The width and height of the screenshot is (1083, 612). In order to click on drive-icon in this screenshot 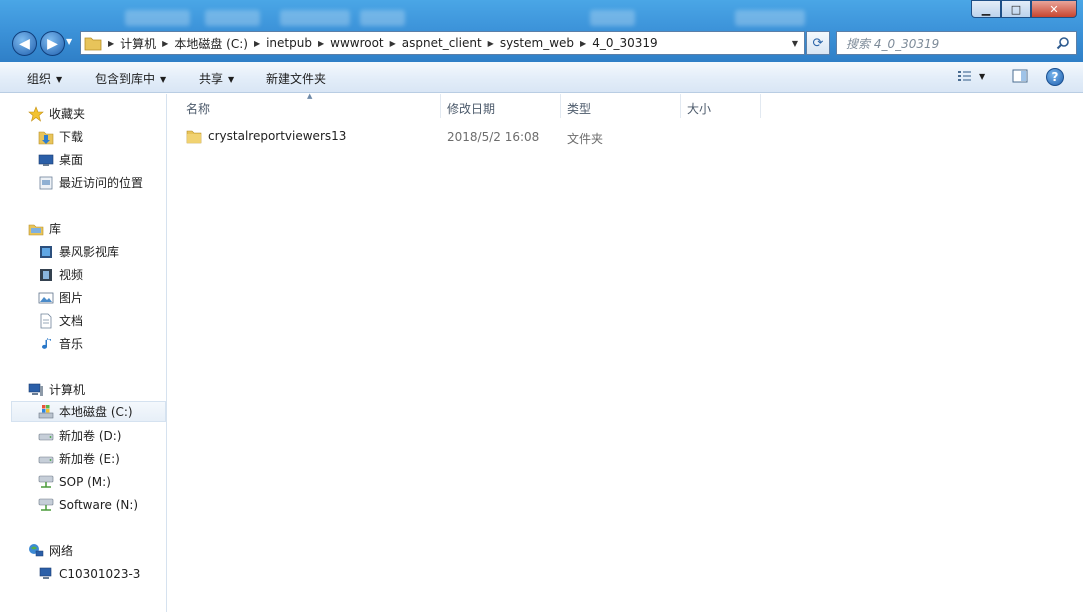, I will do `click(46, 459)`.